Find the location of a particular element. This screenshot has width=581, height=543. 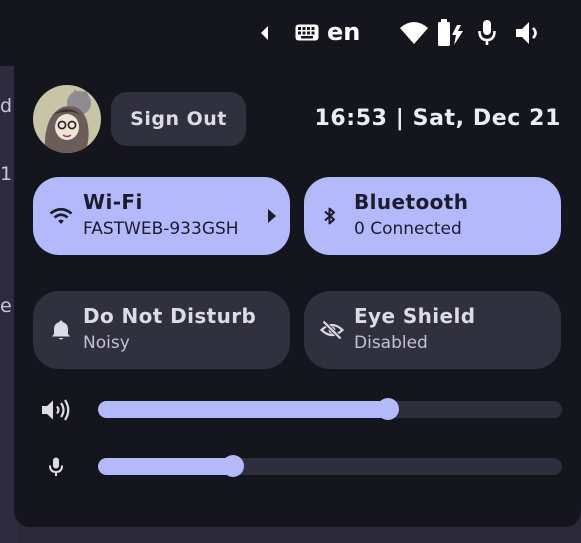

do-not-disturb-tile: Do Not Disturb Noisy is located at coordinates (161, 330).